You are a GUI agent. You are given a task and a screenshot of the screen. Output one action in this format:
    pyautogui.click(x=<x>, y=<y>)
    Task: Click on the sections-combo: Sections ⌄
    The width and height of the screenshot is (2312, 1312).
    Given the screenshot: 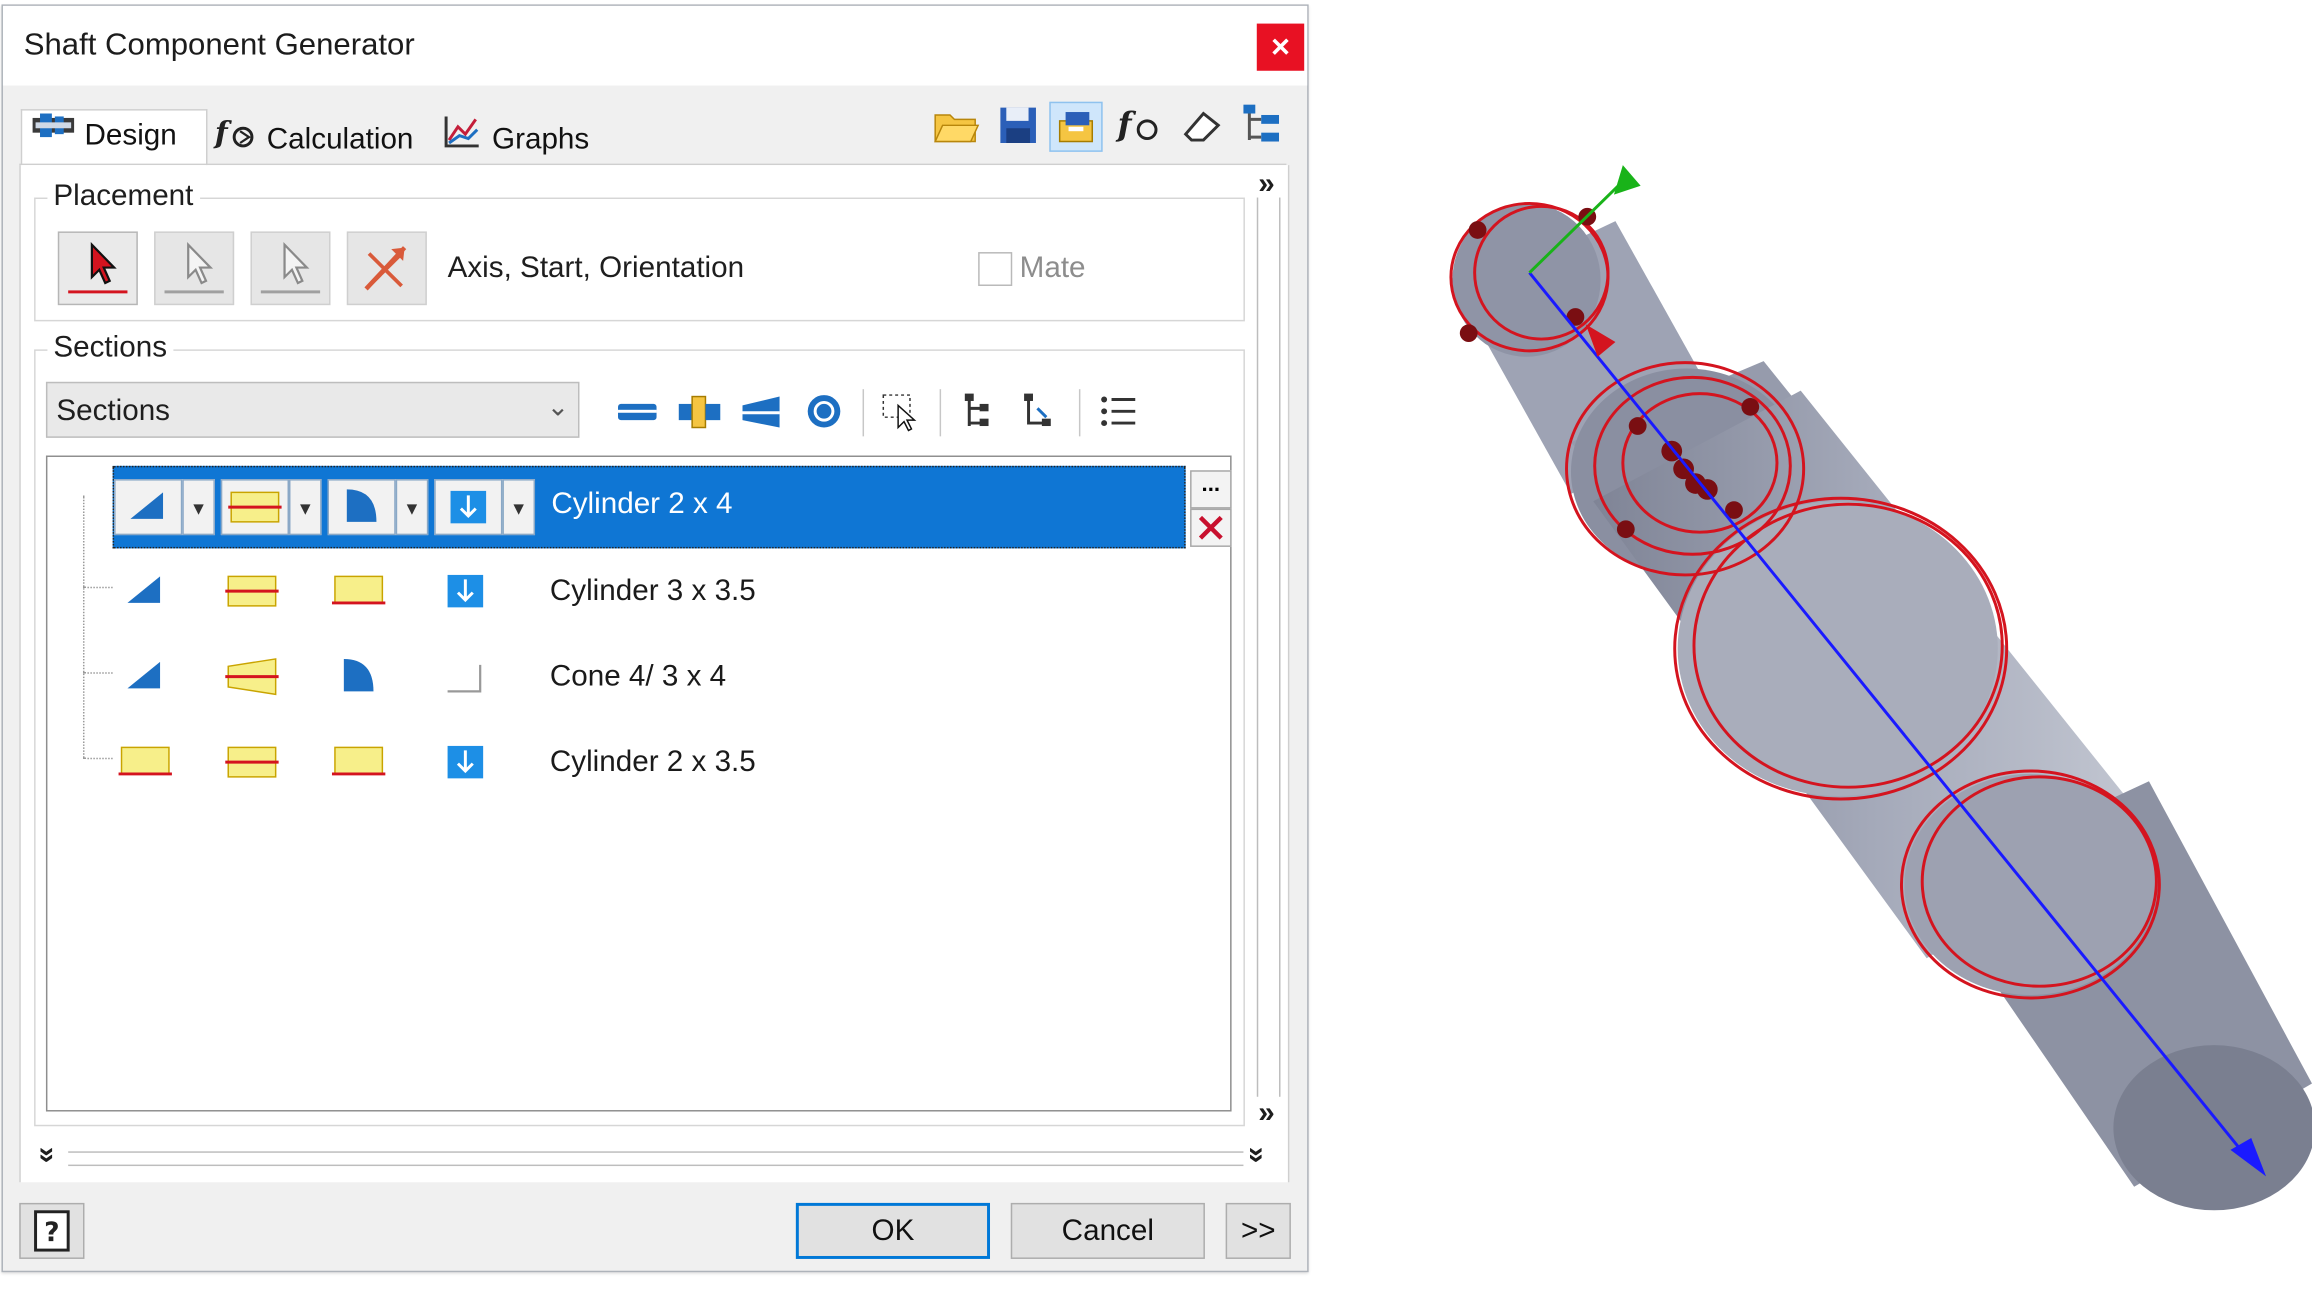 What is the action you would take?
    pyautogui.click(x=312, y=409)
    